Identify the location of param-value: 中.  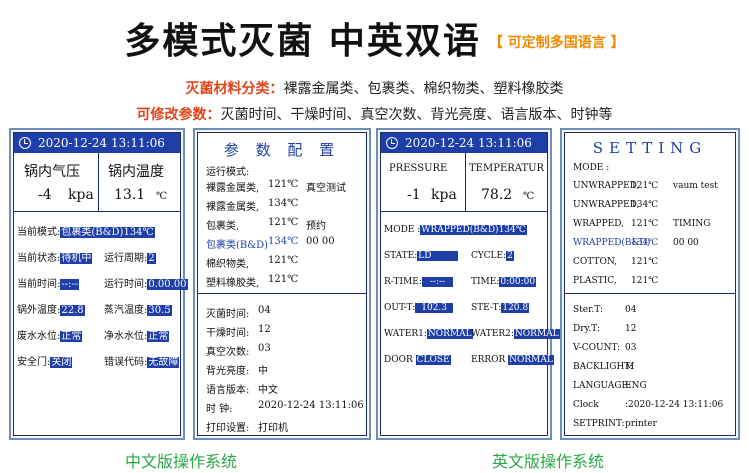
(263, 369).